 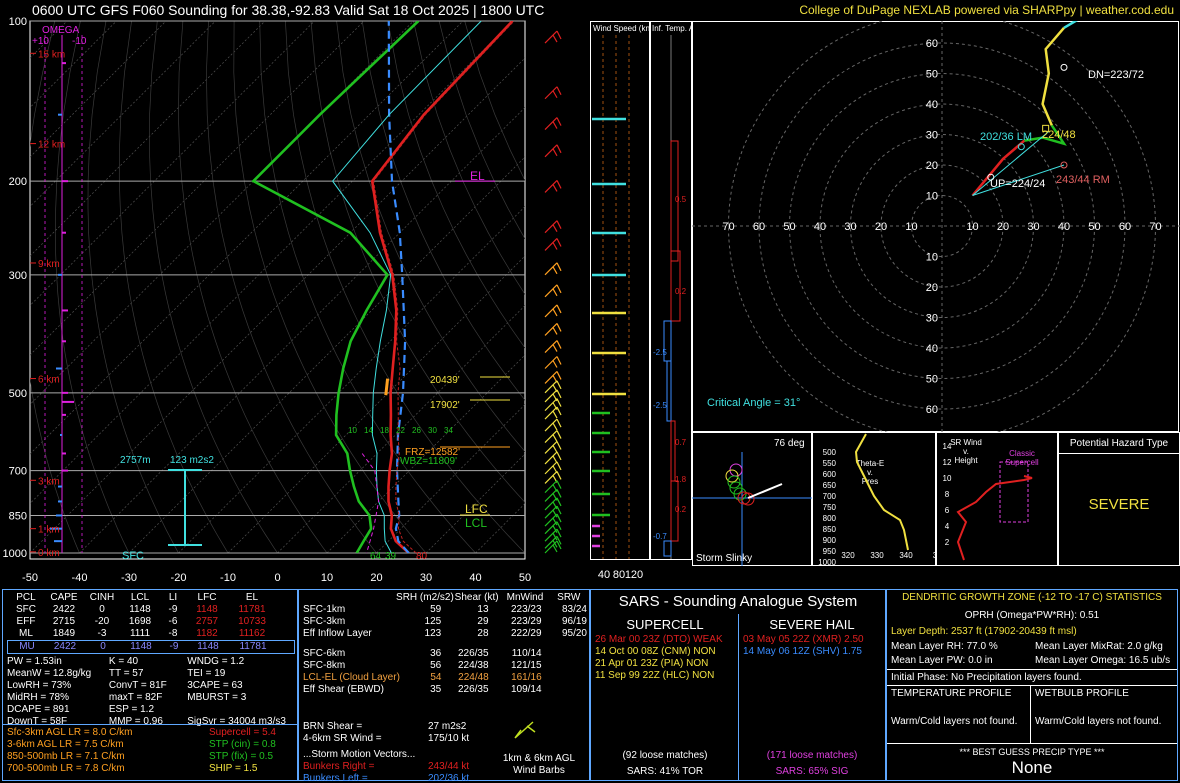 I want to click on parcel-row: MU 2422 0 1148 -9 1148 11781, so click(x=151, y=647).